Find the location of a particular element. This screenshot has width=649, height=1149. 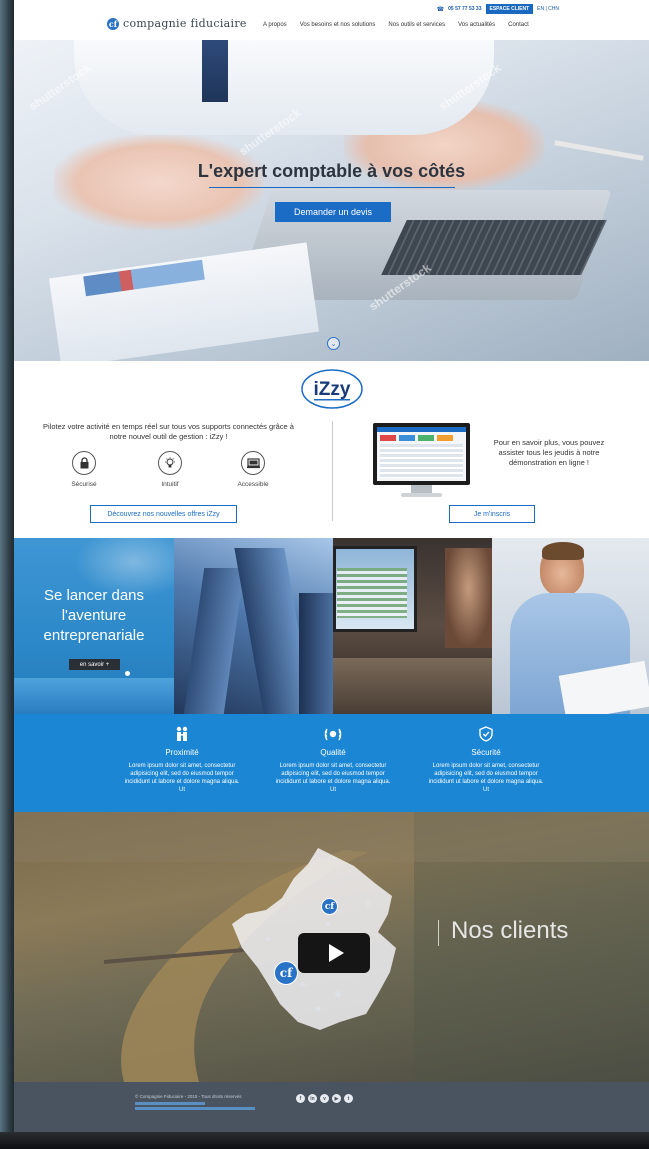

izzy-dashboard-screenshot is located at coordinates (421, 461).